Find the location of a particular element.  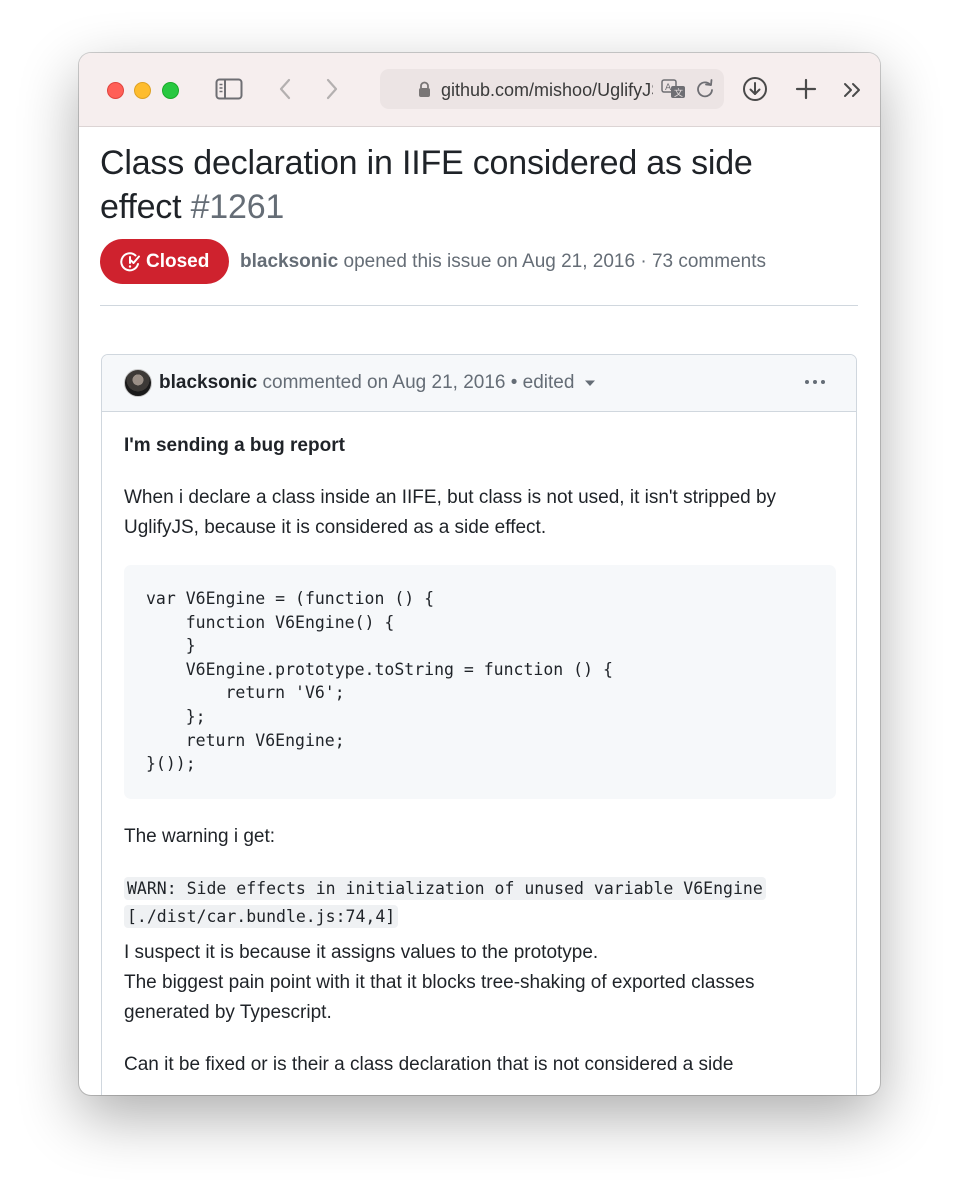

sidebar-toggle-icon is located at coordinates (229, 89).